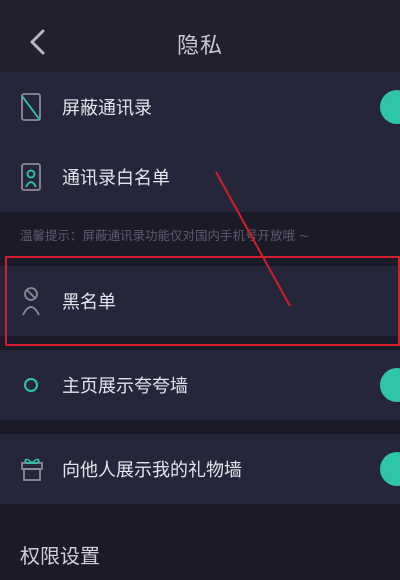  I want to click on section-title-permissions: 权限设置, so click(60, 556).